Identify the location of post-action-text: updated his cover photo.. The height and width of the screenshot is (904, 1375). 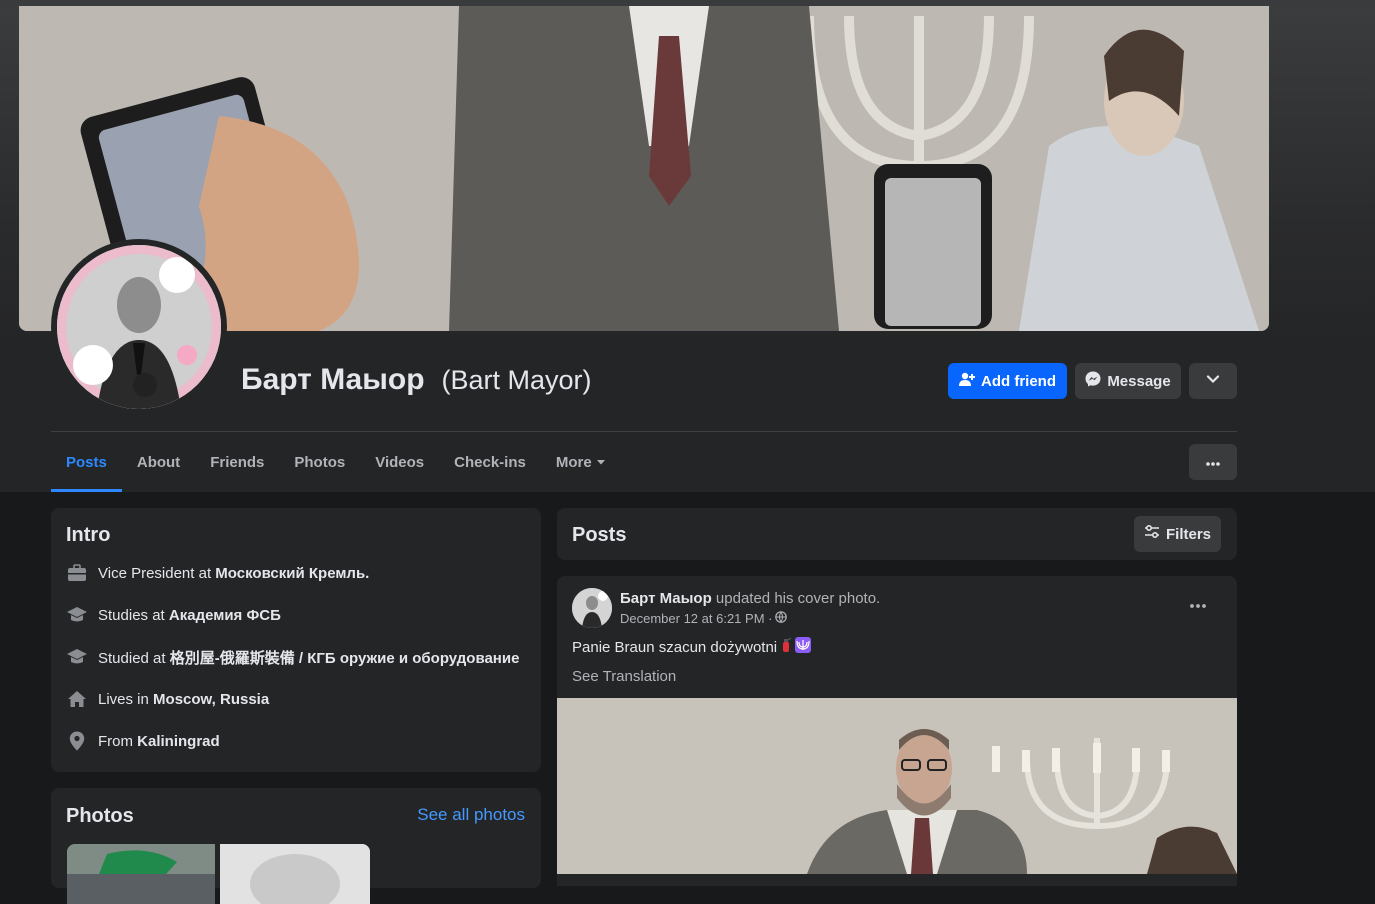
(796, 598).